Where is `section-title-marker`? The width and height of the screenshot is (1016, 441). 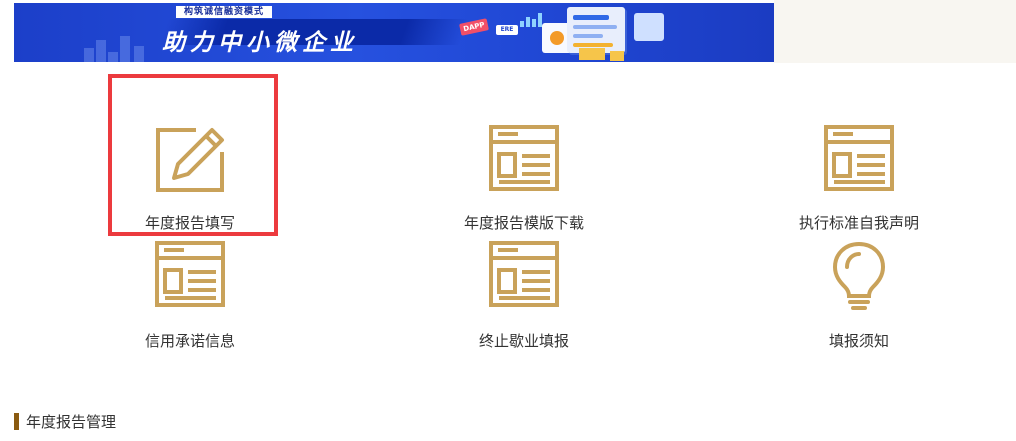
section-title-marker is located at coordinates (16, 421).